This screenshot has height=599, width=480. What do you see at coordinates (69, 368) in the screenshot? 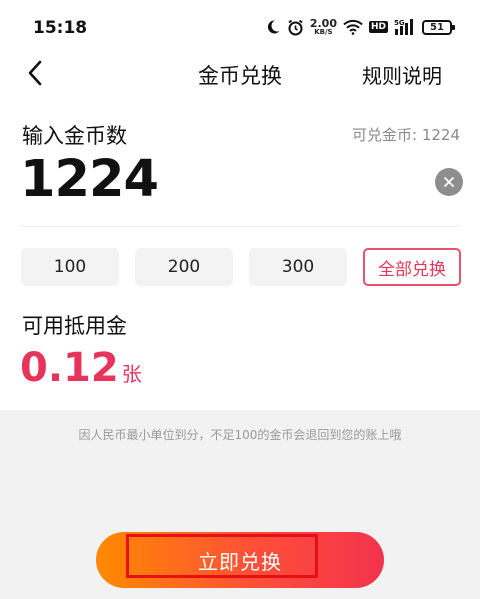
I see `deduction-amount: 0.12` at bounding box center [69, 368].